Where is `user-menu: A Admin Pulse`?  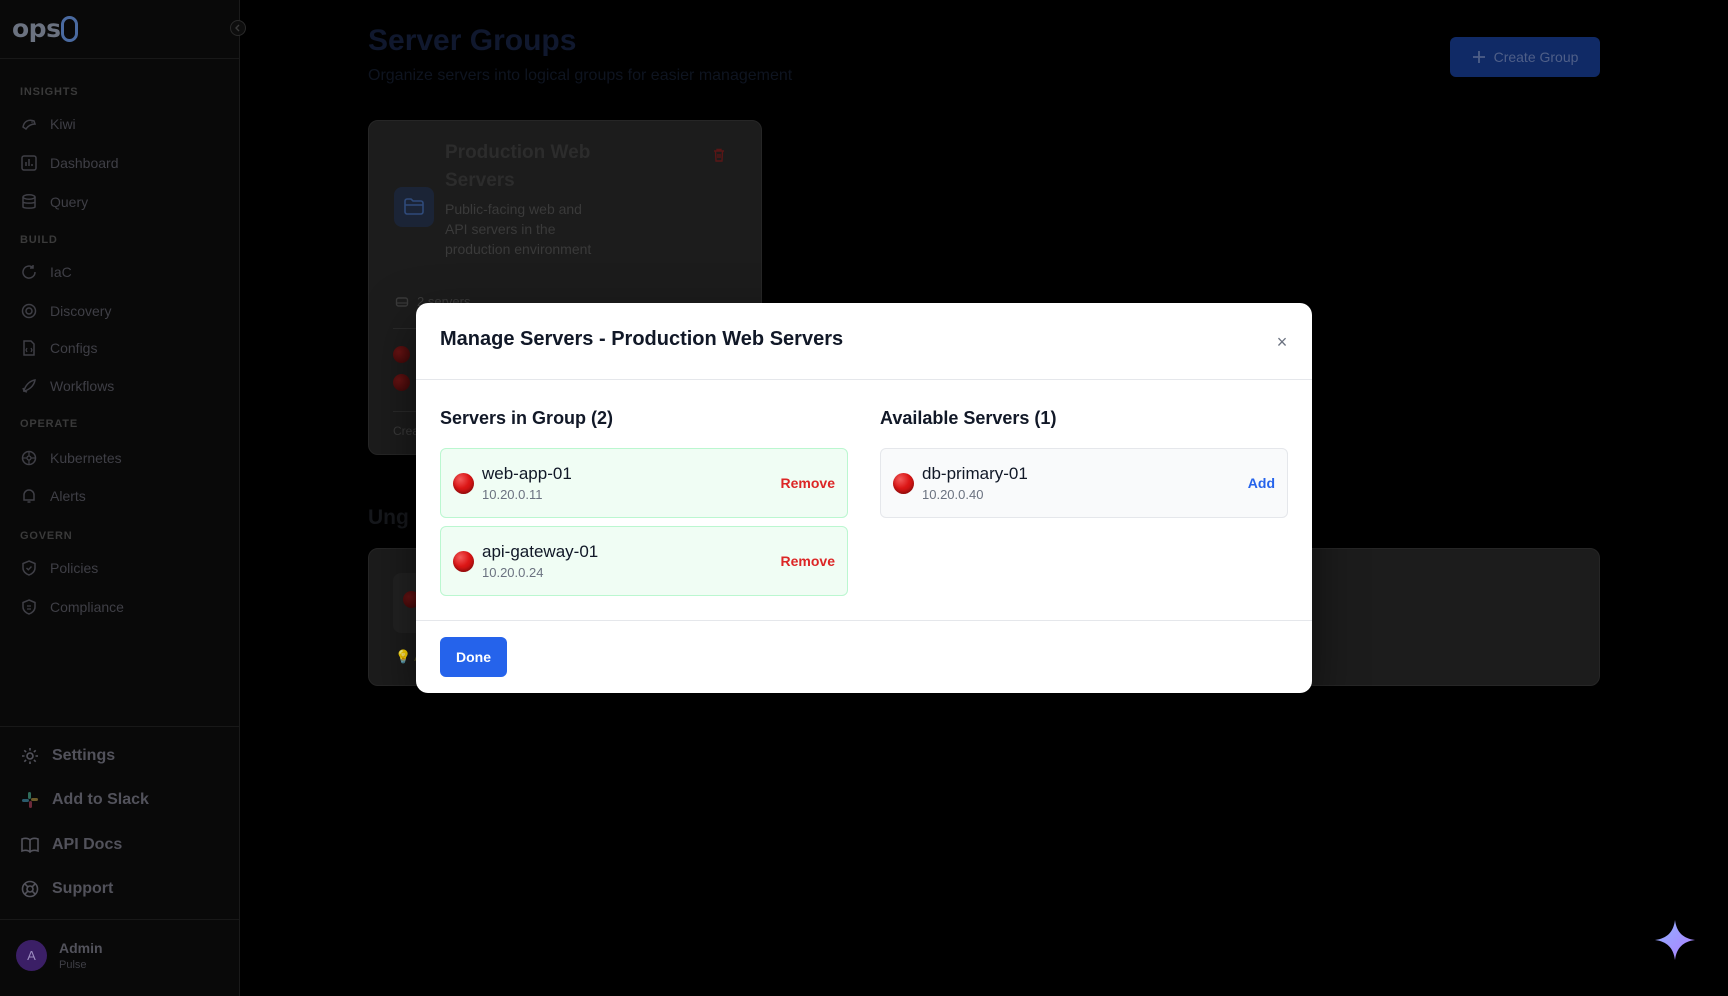
user-menu: A Admin Pulse is located at coordinates (59, 955).